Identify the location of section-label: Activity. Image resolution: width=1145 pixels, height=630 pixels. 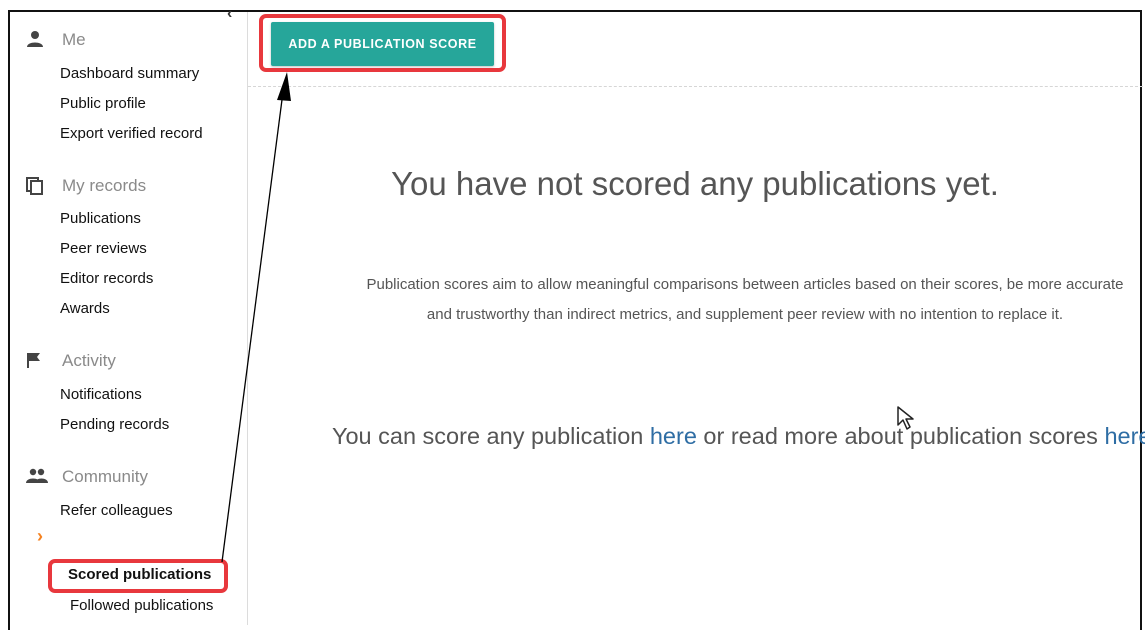
(89, 360).